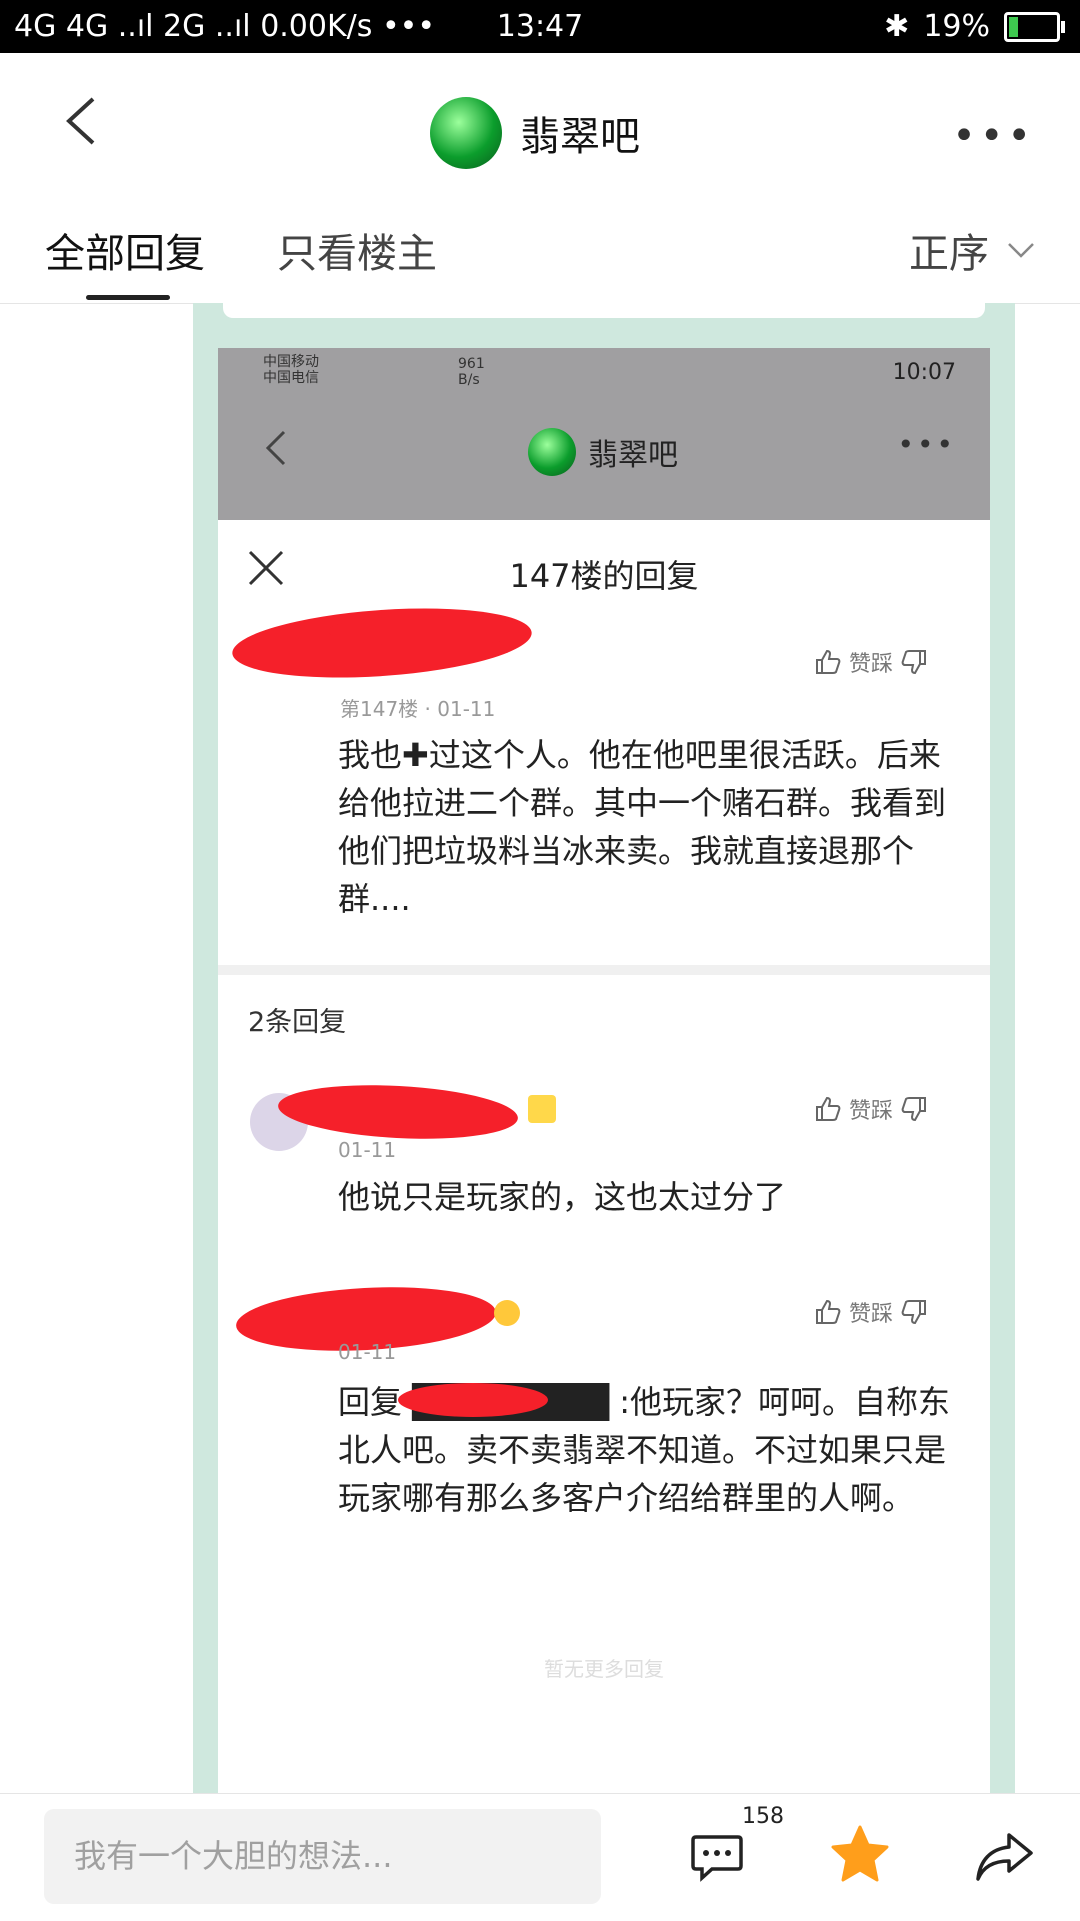  What do you see at coordinates (1034, 26) in the screenshot?
I see `battery-icon` at bounding box center [1034, 26].